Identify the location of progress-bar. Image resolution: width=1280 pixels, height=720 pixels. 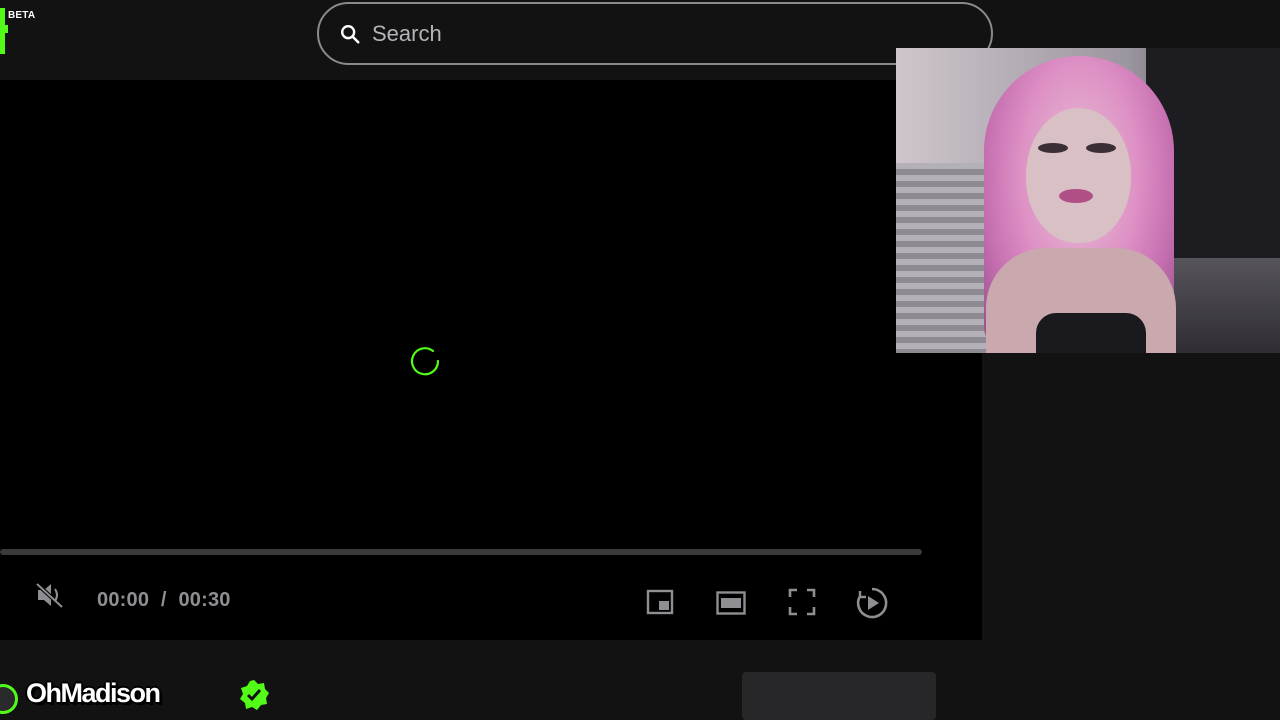
(461, 552).